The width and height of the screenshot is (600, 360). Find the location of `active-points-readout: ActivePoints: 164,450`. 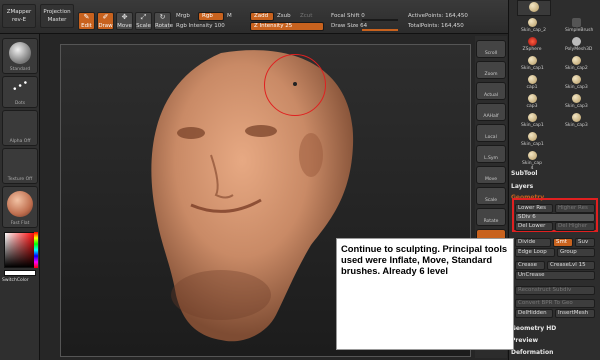

active-points-readout: ActivePoints: 164,450 is located at coordinates (438, 16).